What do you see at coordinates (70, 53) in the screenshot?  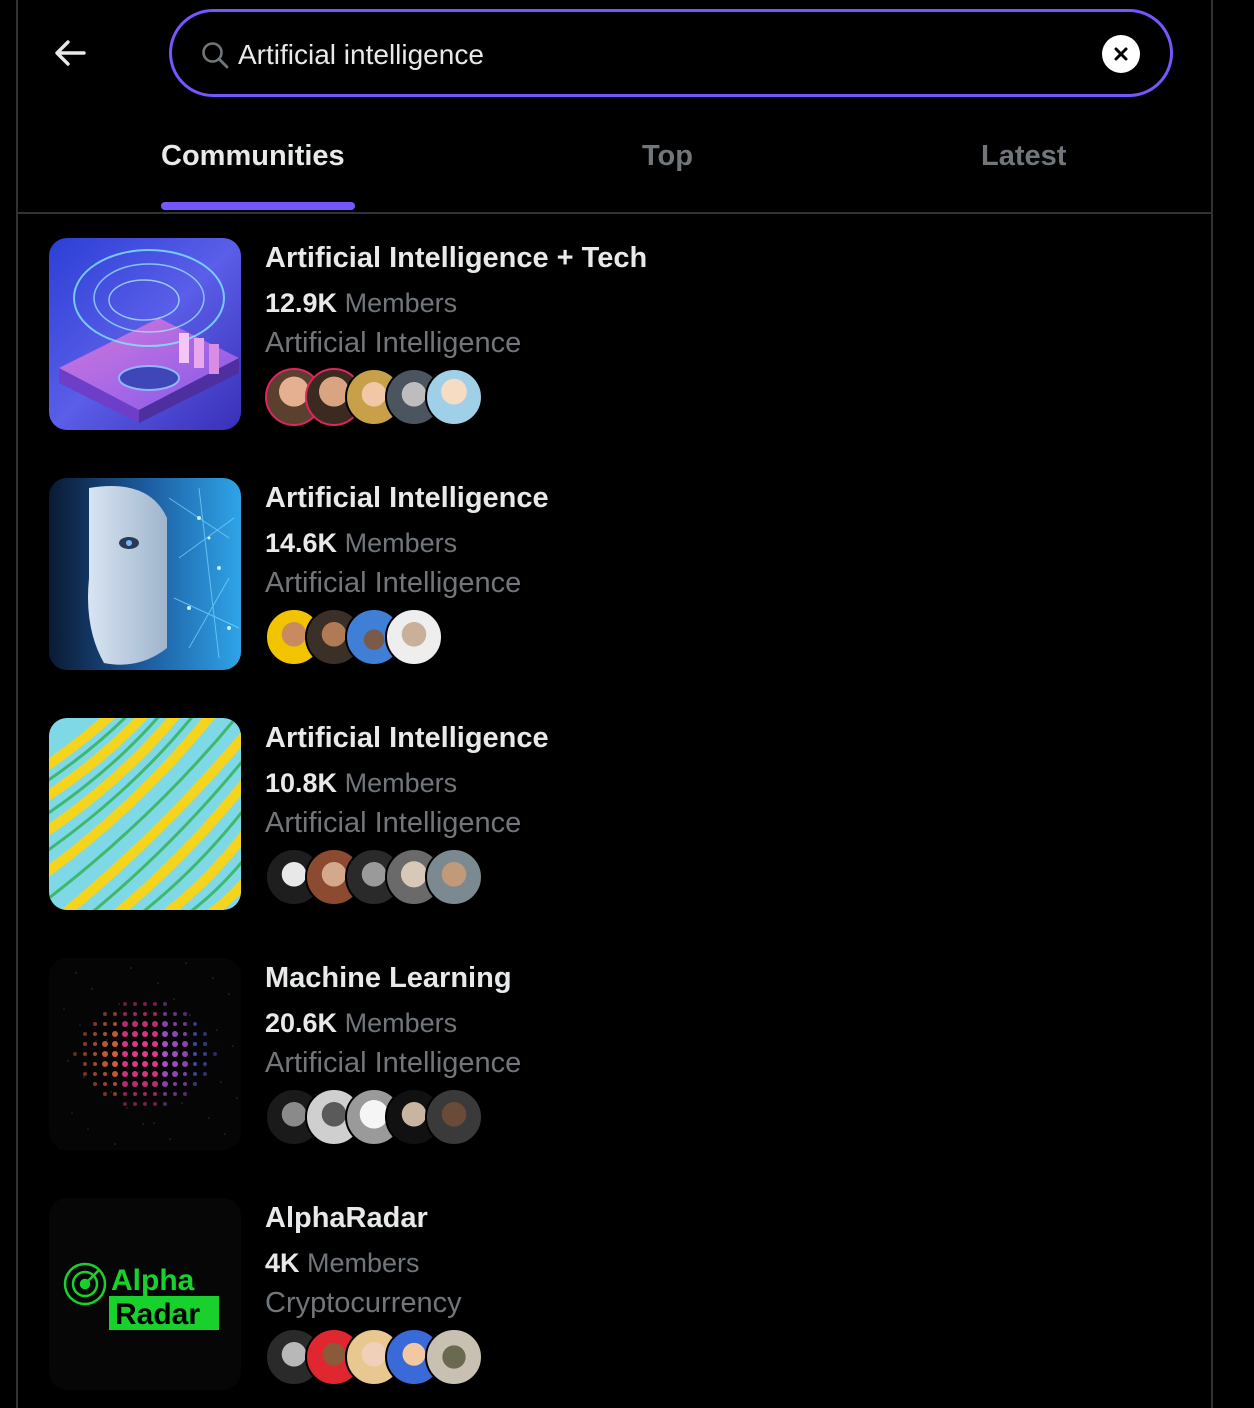 I see `back-arrow-icon` at bounding box center [70, 53].